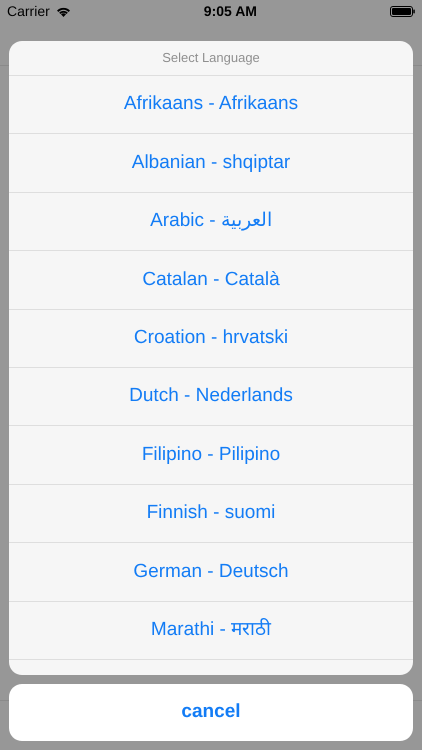 This screenshot has width=422, height=750. Describe the element at coordinates (402, 11) in the screenshot. I see `battery-icon` at that location.